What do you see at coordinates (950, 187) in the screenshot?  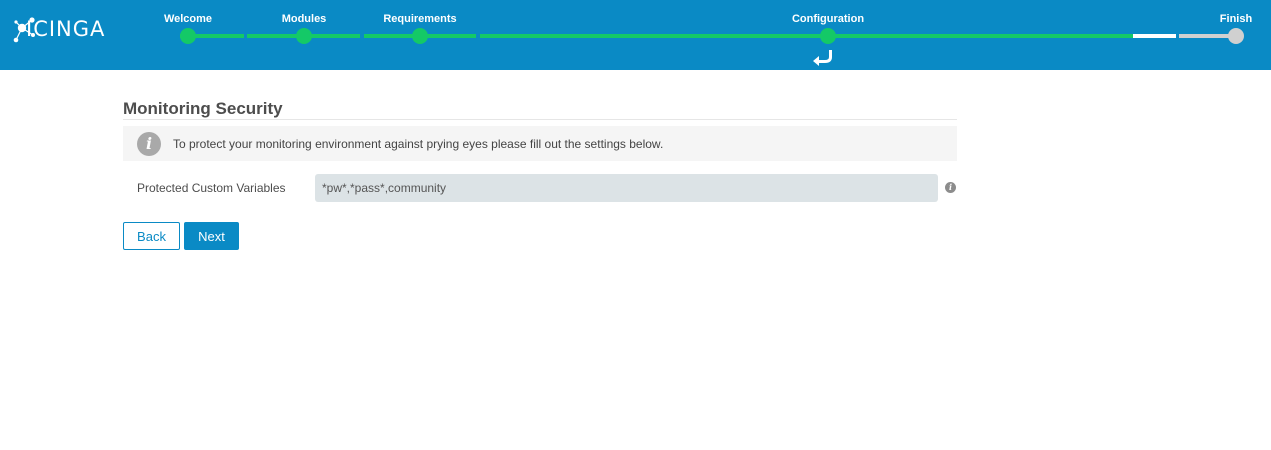 I see `field-help-icon: i` at bounding box center [950, 187].